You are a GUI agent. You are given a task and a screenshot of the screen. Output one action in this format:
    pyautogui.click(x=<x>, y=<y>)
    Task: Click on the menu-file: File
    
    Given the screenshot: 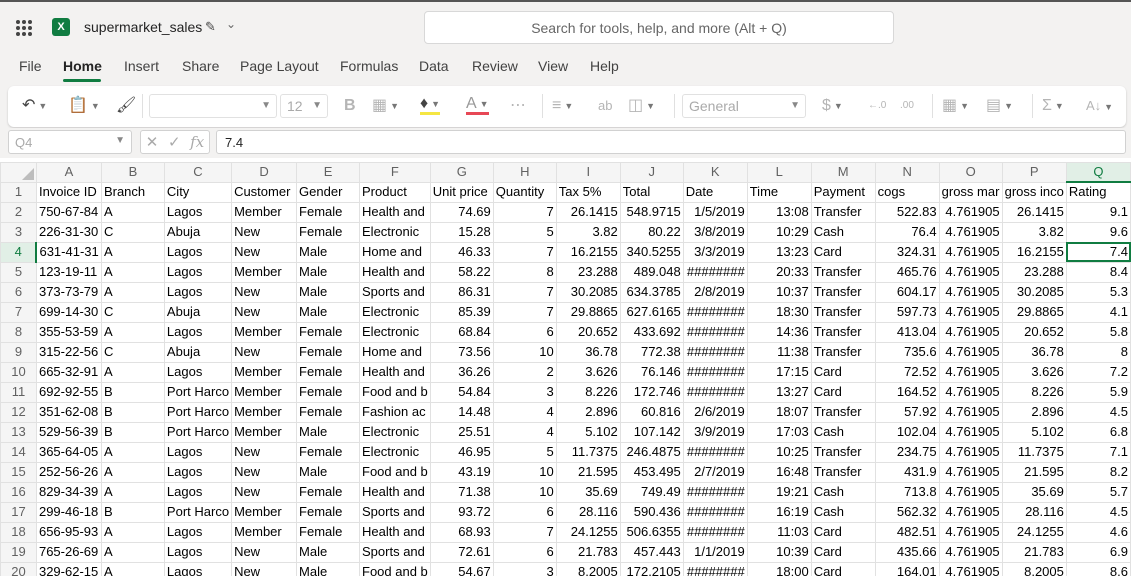 What is the action you would take?
    pyautogui.click(x=30, y=66)
    